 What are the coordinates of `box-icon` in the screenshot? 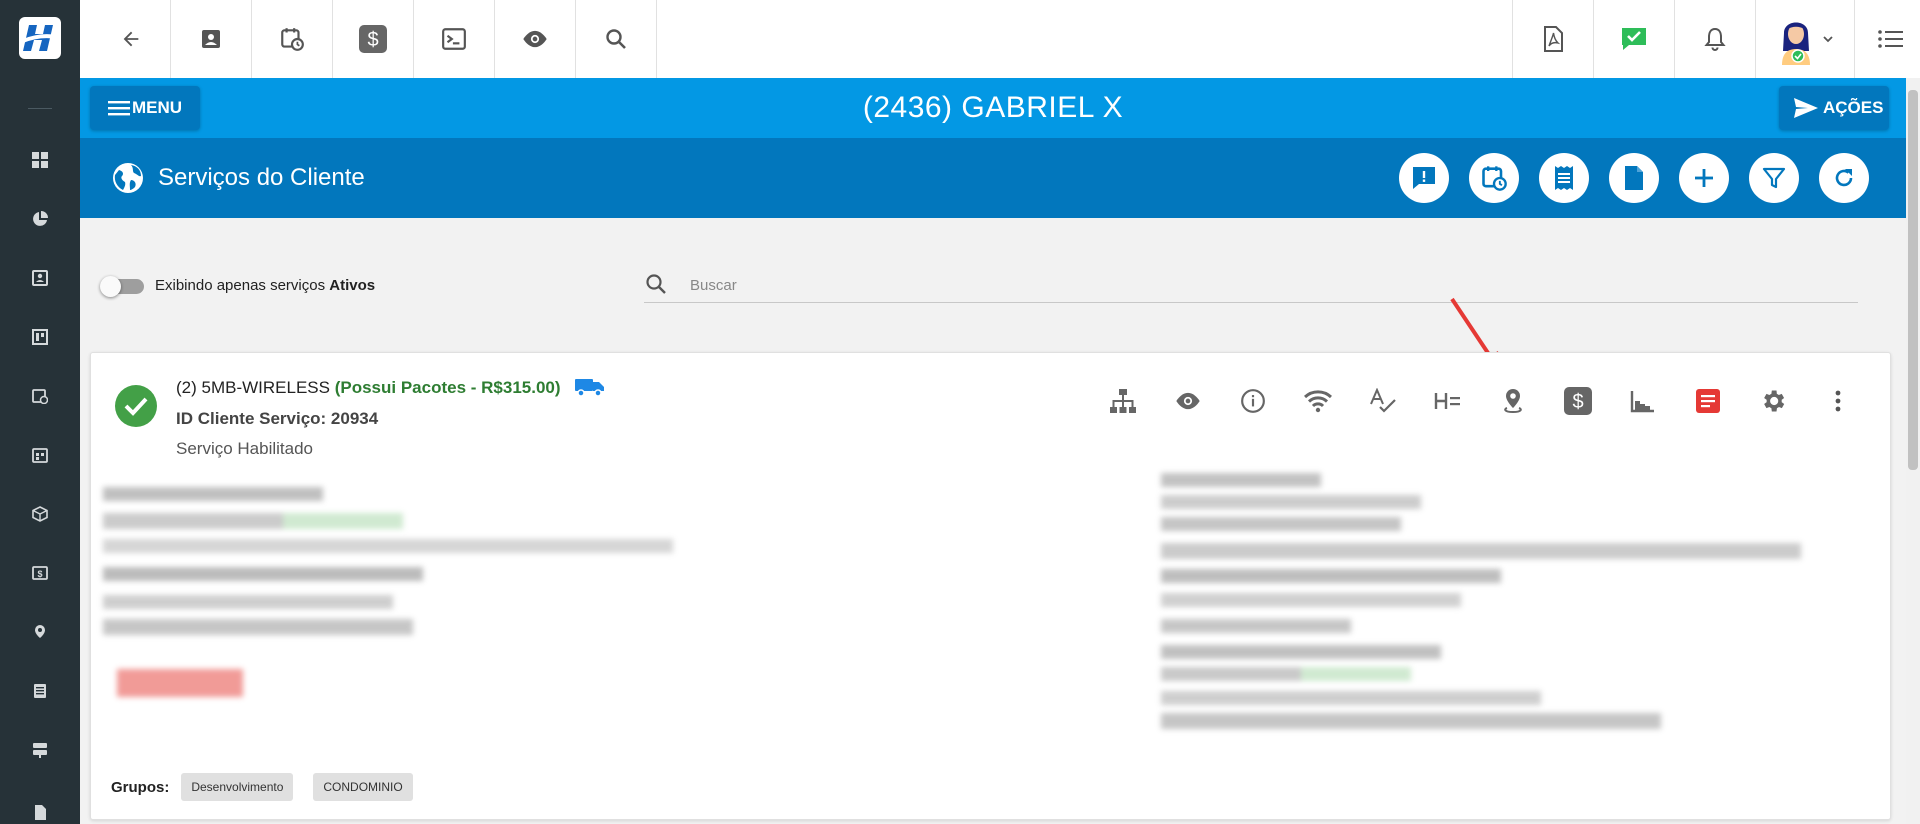 It's located at (40, 514).